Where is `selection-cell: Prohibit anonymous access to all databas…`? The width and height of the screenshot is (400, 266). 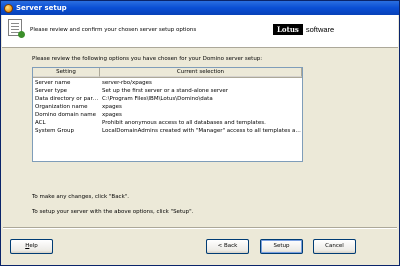
selection-cell: Prohibit anonymous access to all databas… is located at coordinates (184, 123).